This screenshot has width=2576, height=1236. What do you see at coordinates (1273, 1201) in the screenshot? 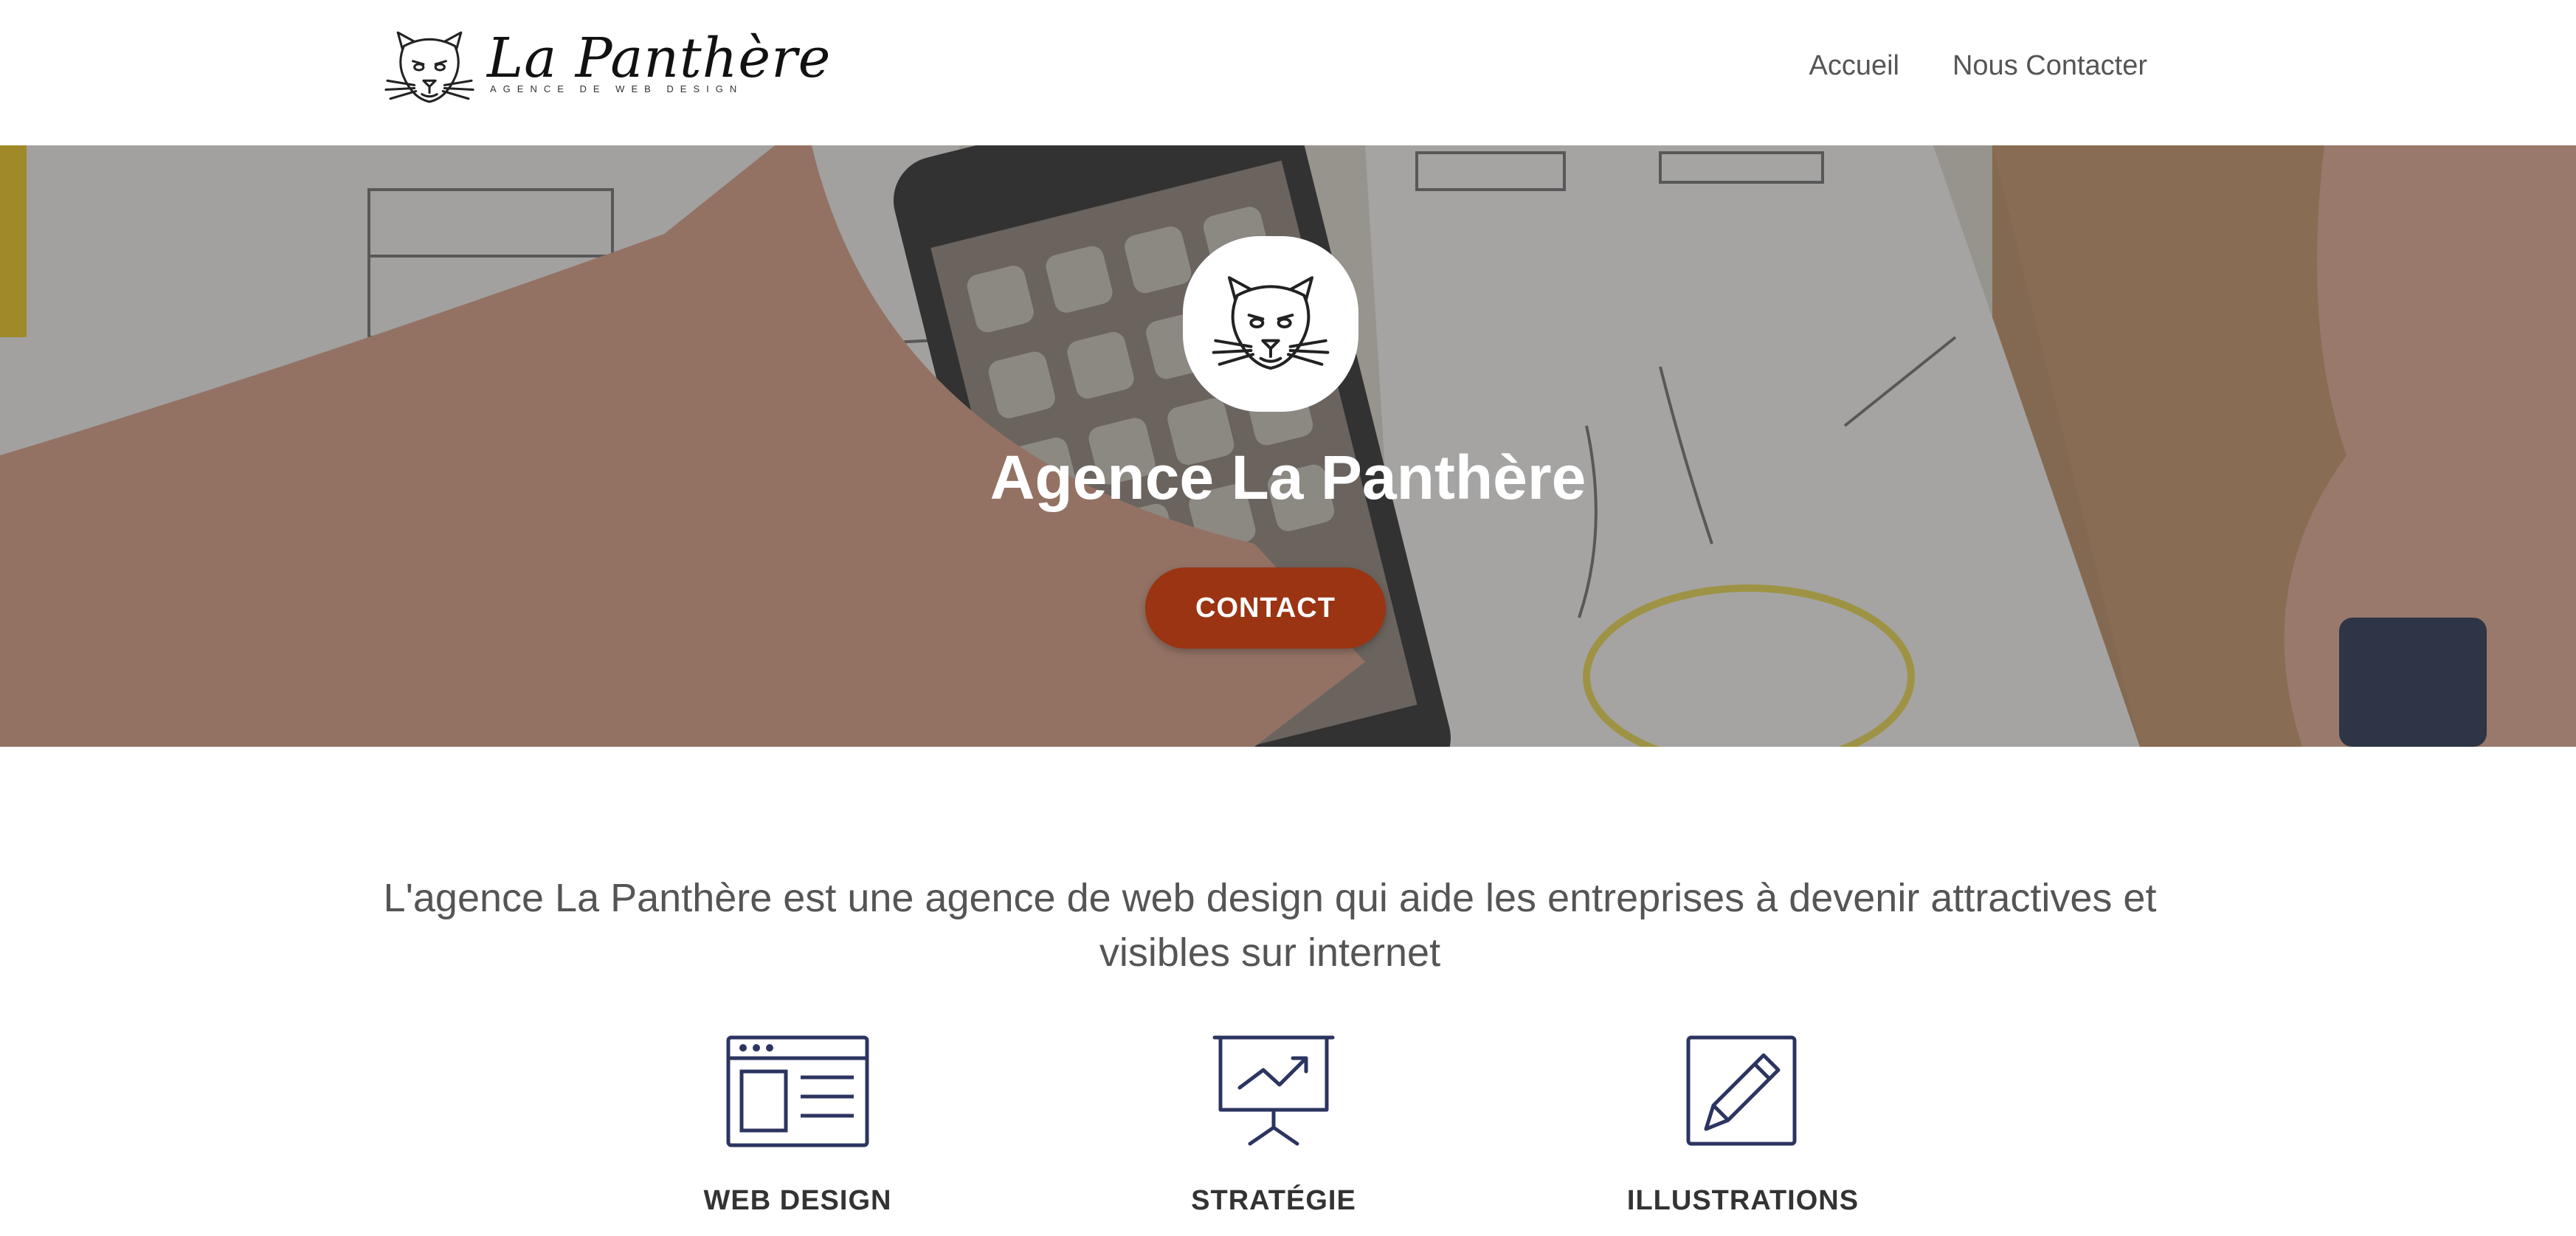
I see `service-label: STRATÉGIE` at bounding box center [1273, 1201].